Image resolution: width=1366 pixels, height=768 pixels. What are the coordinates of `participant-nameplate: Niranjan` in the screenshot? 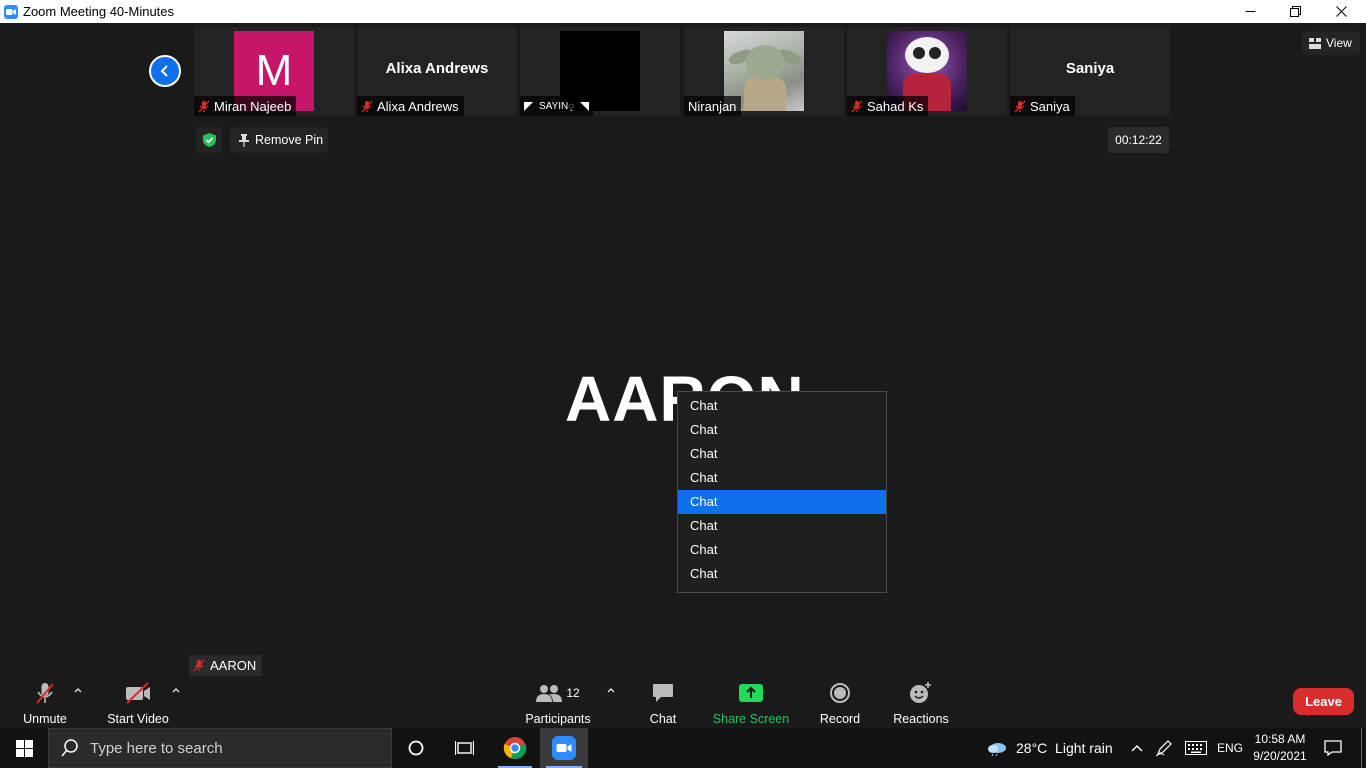 It's located at (713, 106).